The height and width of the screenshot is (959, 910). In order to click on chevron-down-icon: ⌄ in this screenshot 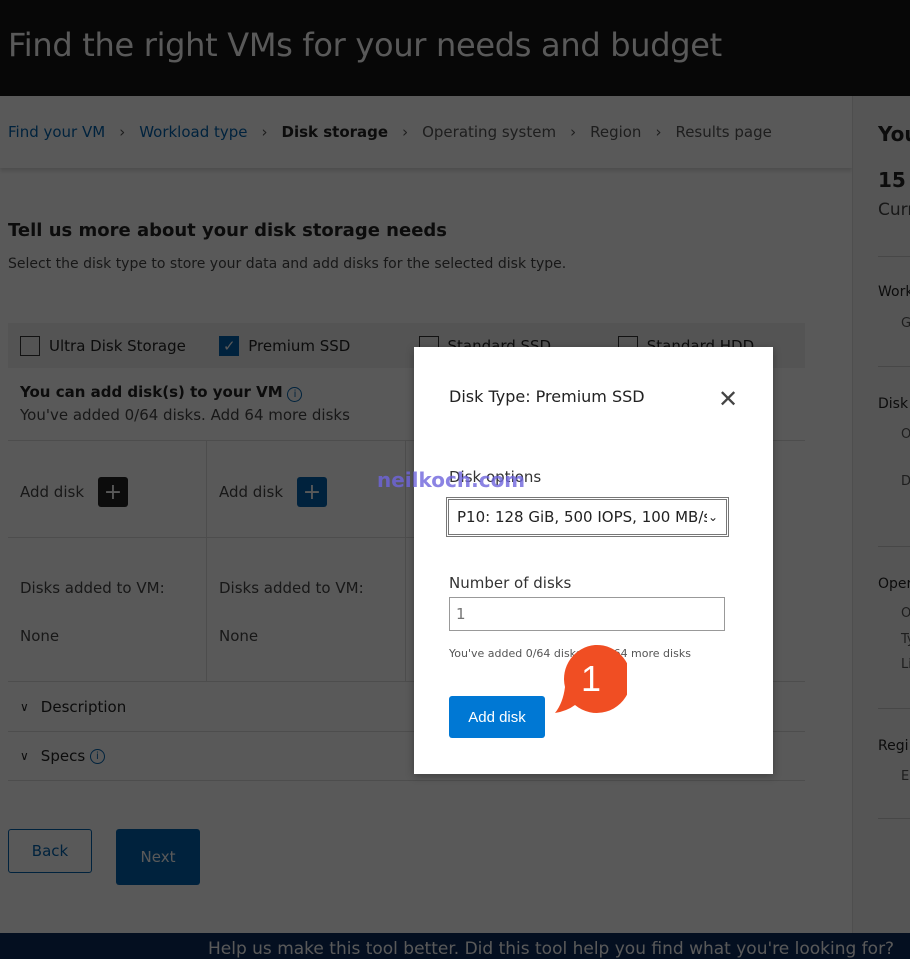, I will do `click(712, 517)`.